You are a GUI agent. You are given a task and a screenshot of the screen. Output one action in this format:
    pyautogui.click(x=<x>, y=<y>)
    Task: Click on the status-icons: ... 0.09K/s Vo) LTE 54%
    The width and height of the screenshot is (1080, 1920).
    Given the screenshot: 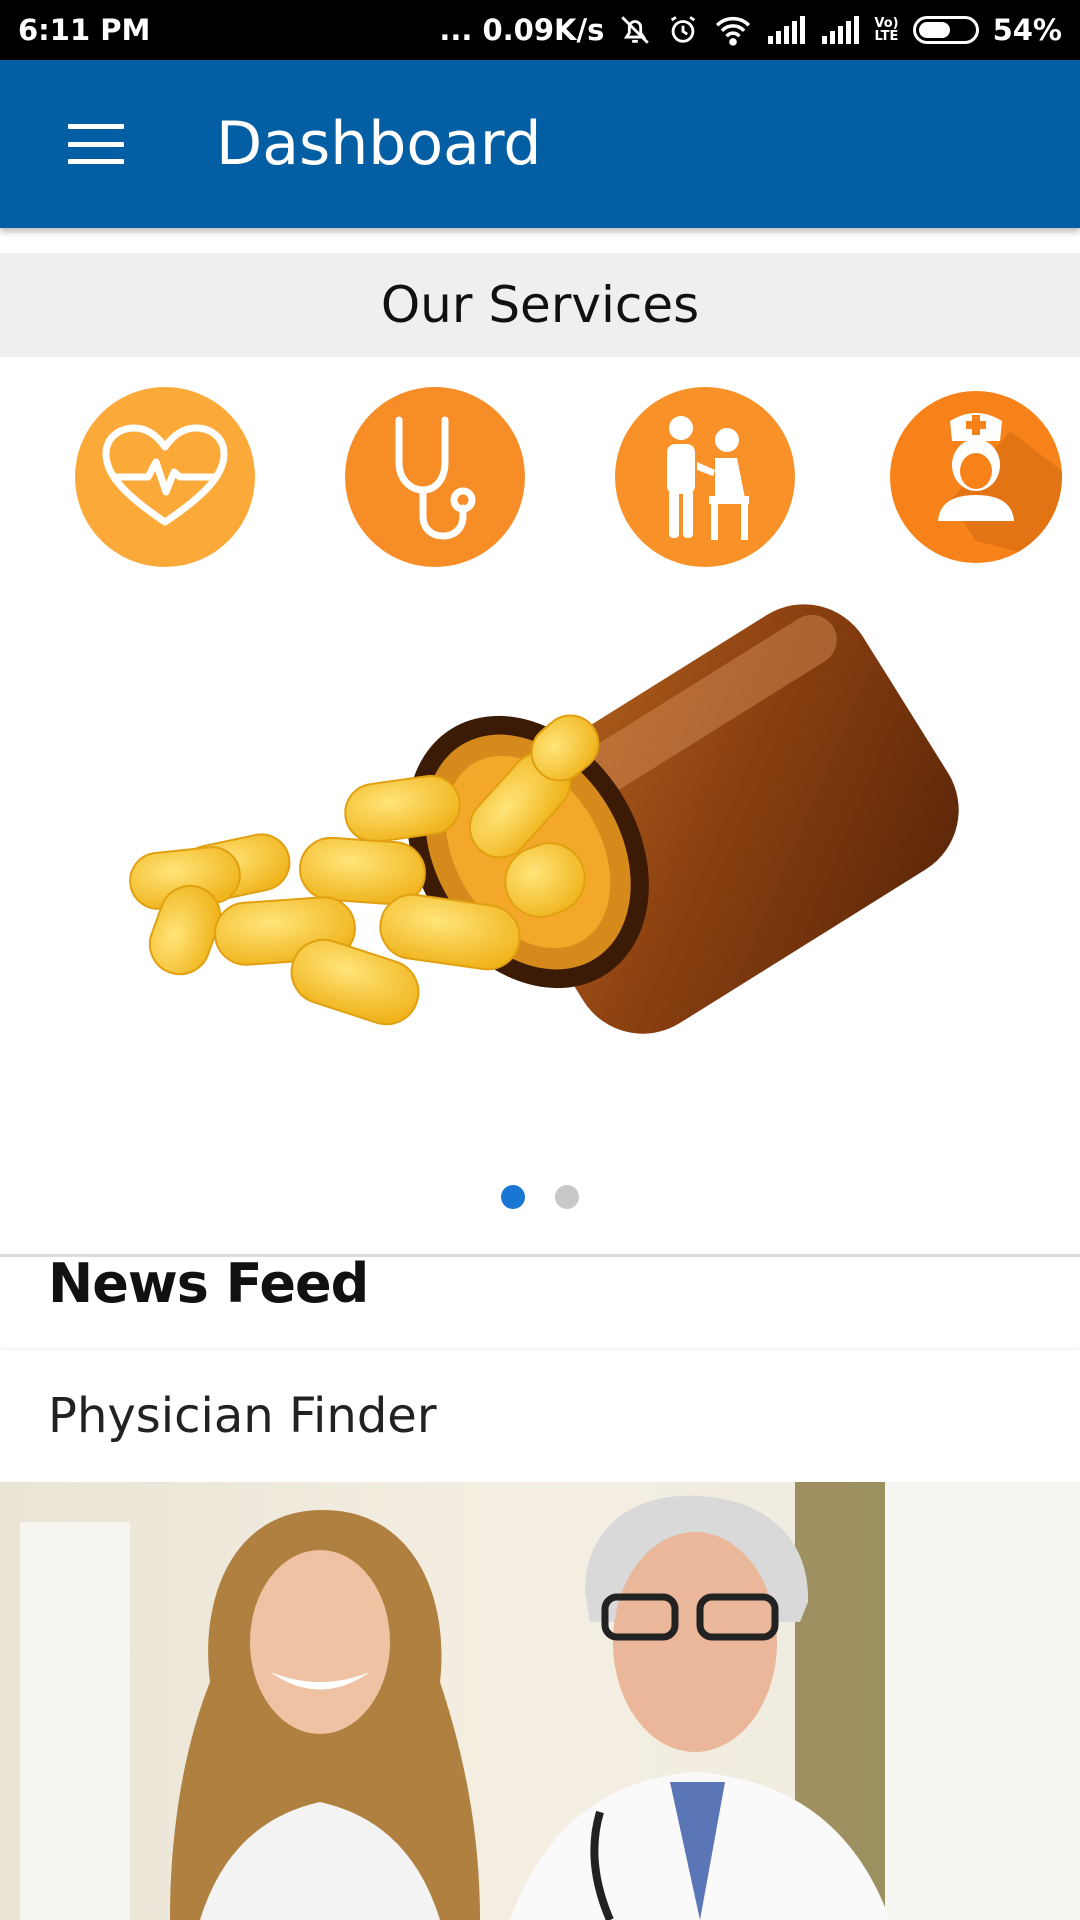 What is the action you would take?
    pyautogui.click(x=750, y=30)
    